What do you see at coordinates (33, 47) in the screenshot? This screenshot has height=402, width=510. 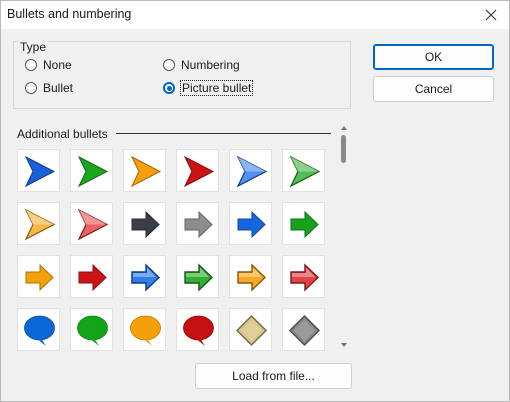 I see `type-group-label: Type` at bounding box center [33, 47].